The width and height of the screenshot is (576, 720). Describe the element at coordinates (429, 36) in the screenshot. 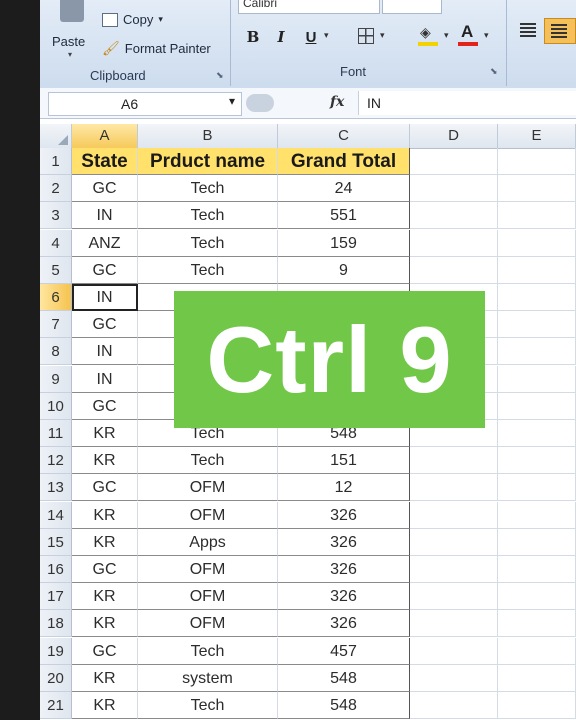

I see `fill-color-button: ◈` at that location.